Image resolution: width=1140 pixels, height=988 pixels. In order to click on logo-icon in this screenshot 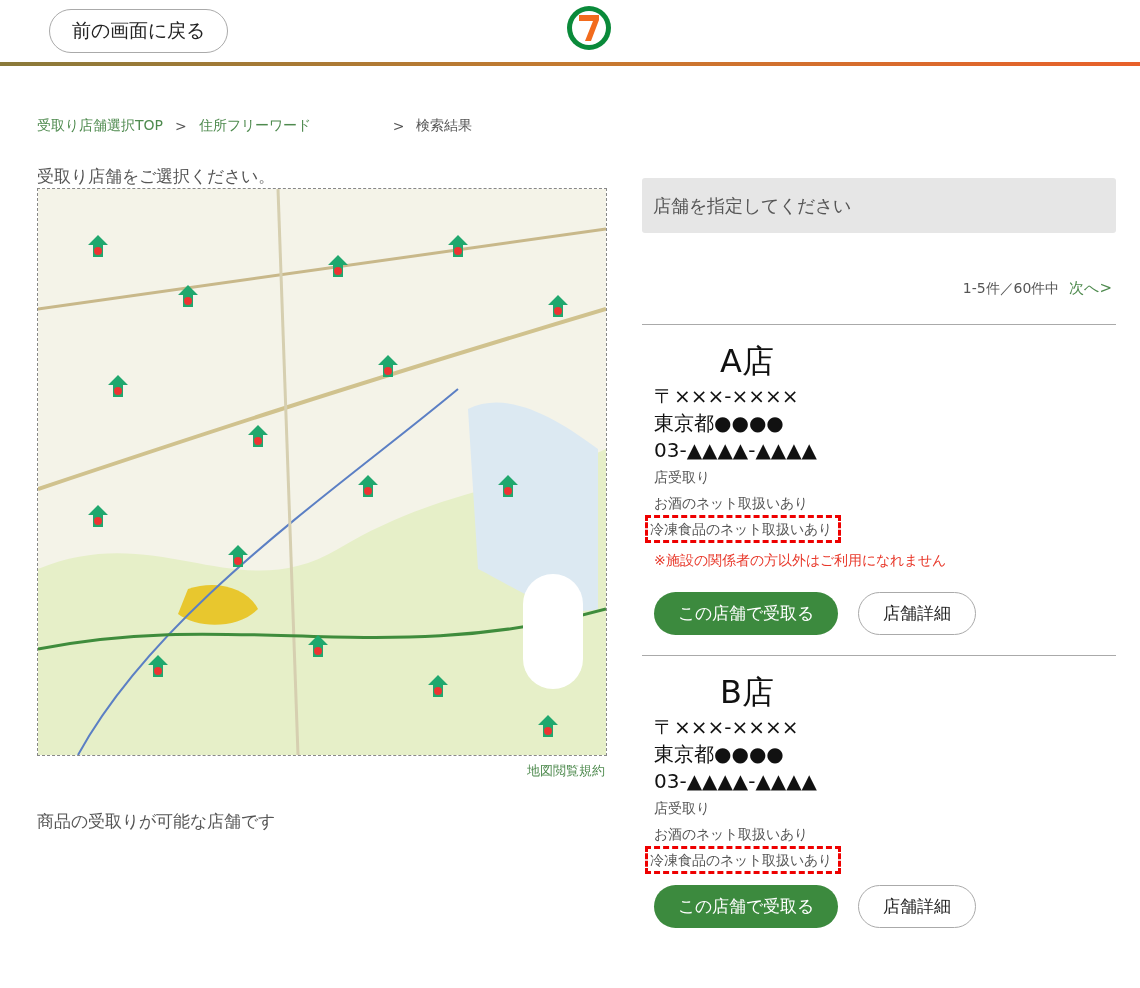, I will do `click(589, 28)`.